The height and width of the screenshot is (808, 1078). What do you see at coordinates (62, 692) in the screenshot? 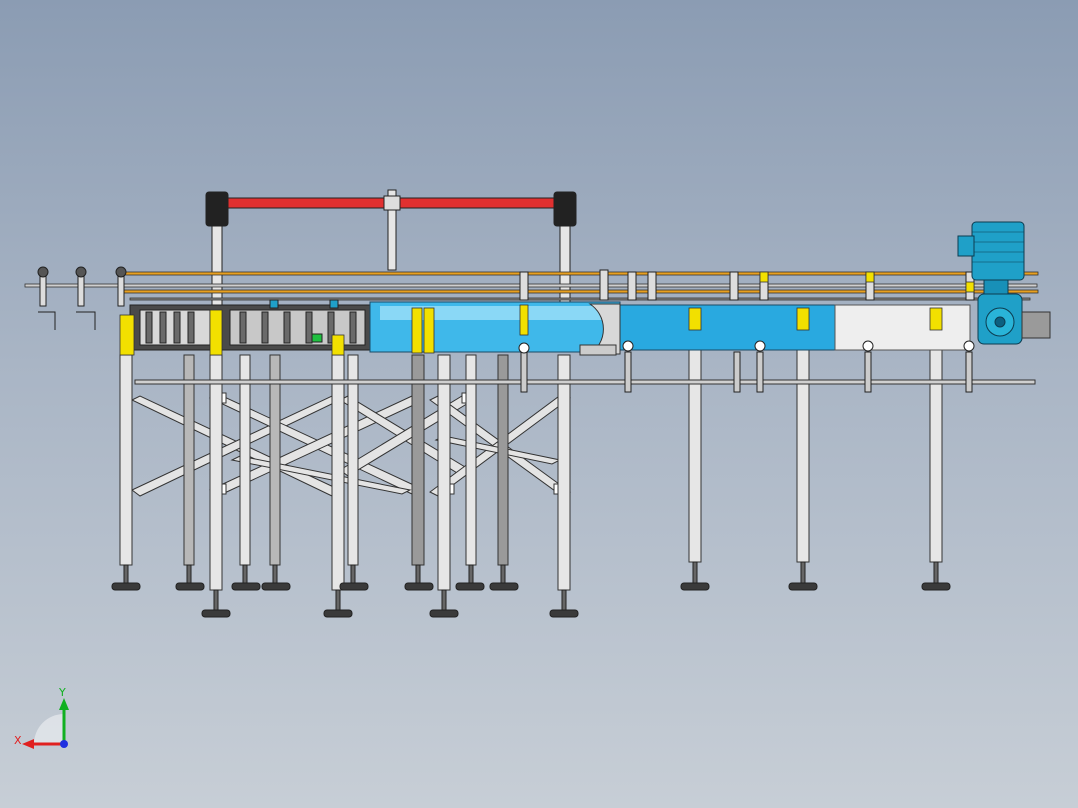
I see `triad-y-label: Y` at bounding box center [62, 692].